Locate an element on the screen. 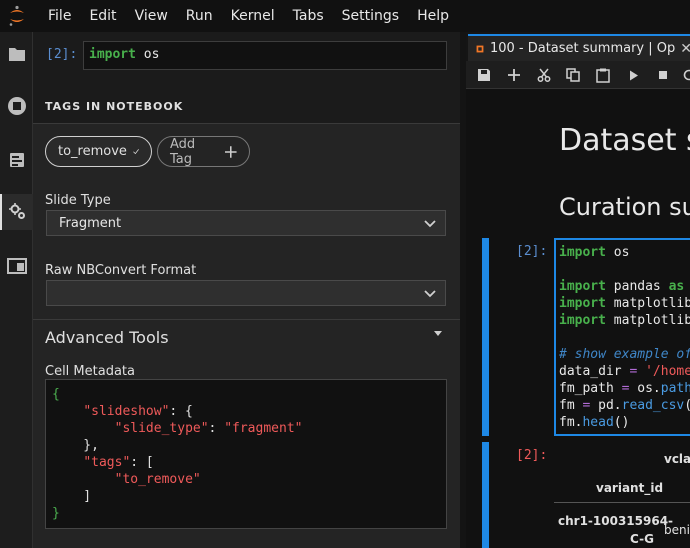 This screenshot has width=690, height=548. check-icon is located at coordinates (136, 152).